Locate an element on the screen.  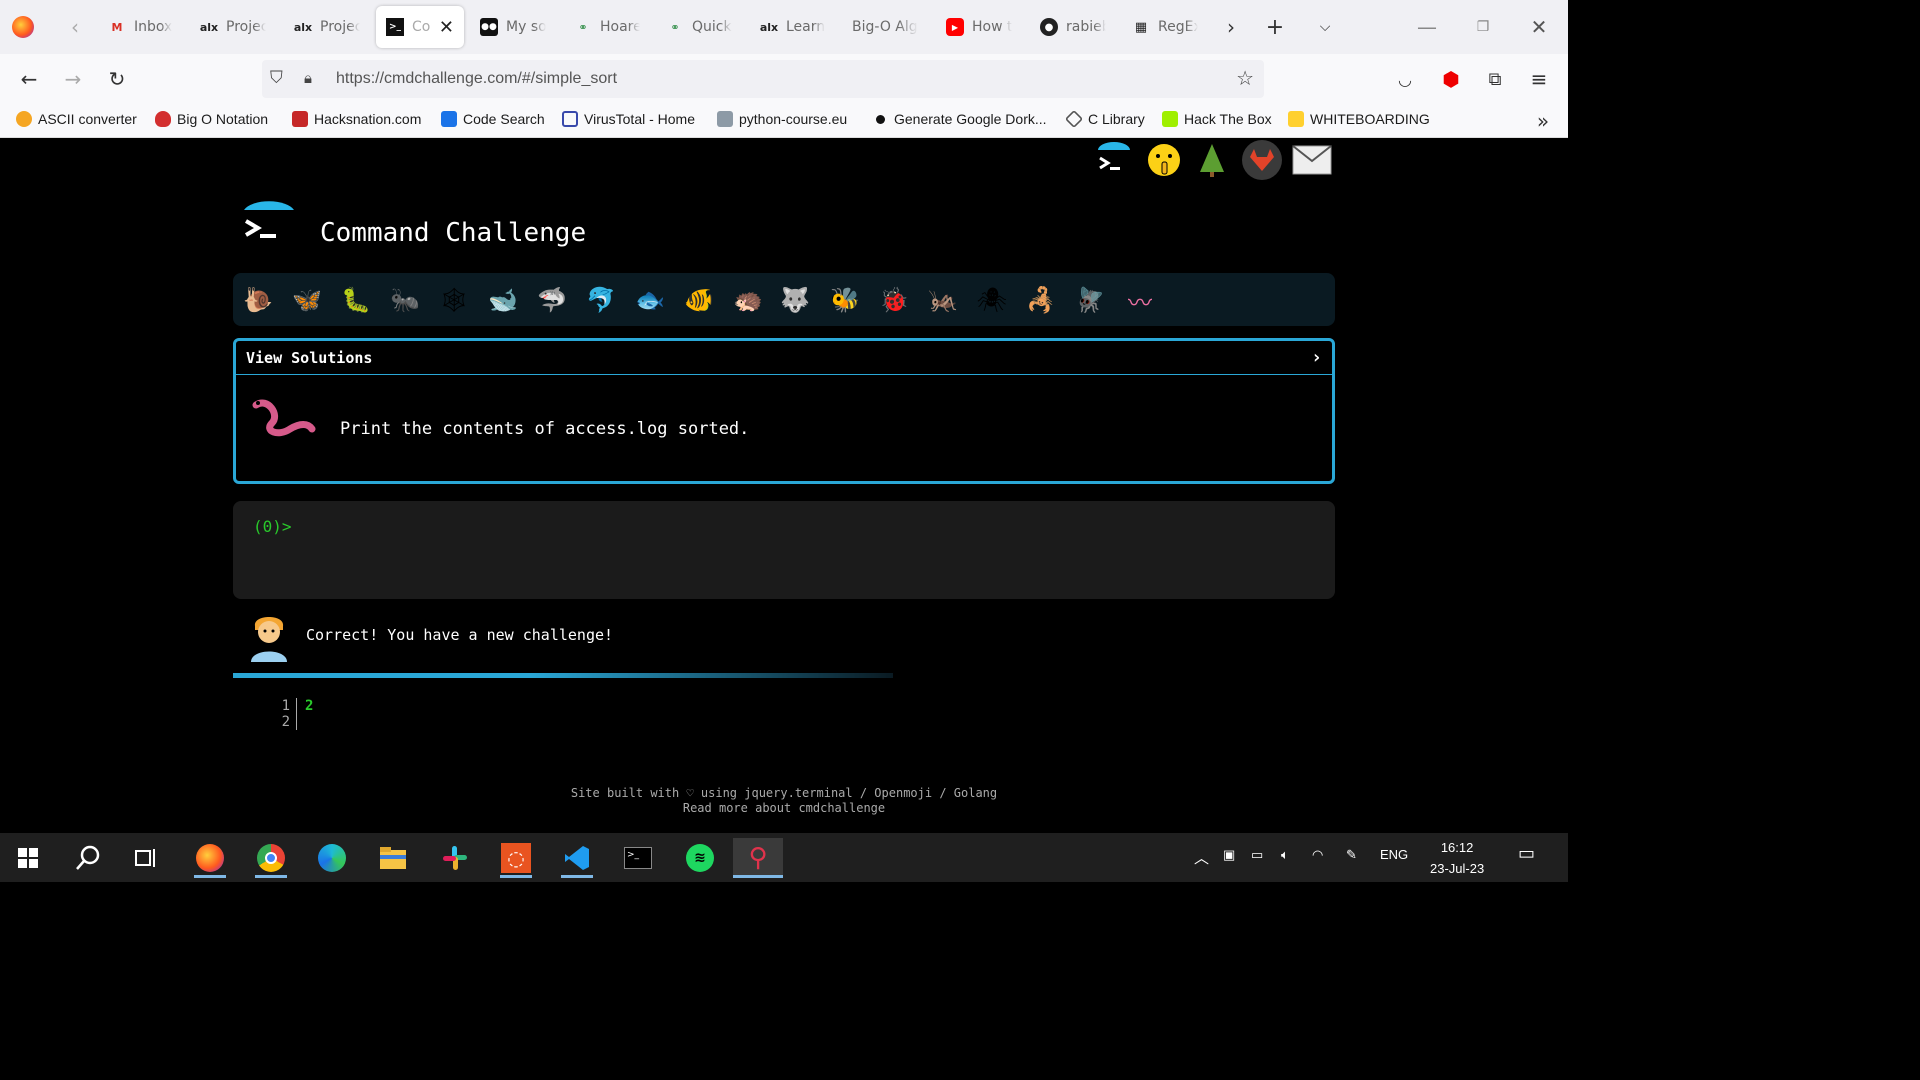
hamburger-menu-icon: ≡ is located at coordinates (1539, 79).